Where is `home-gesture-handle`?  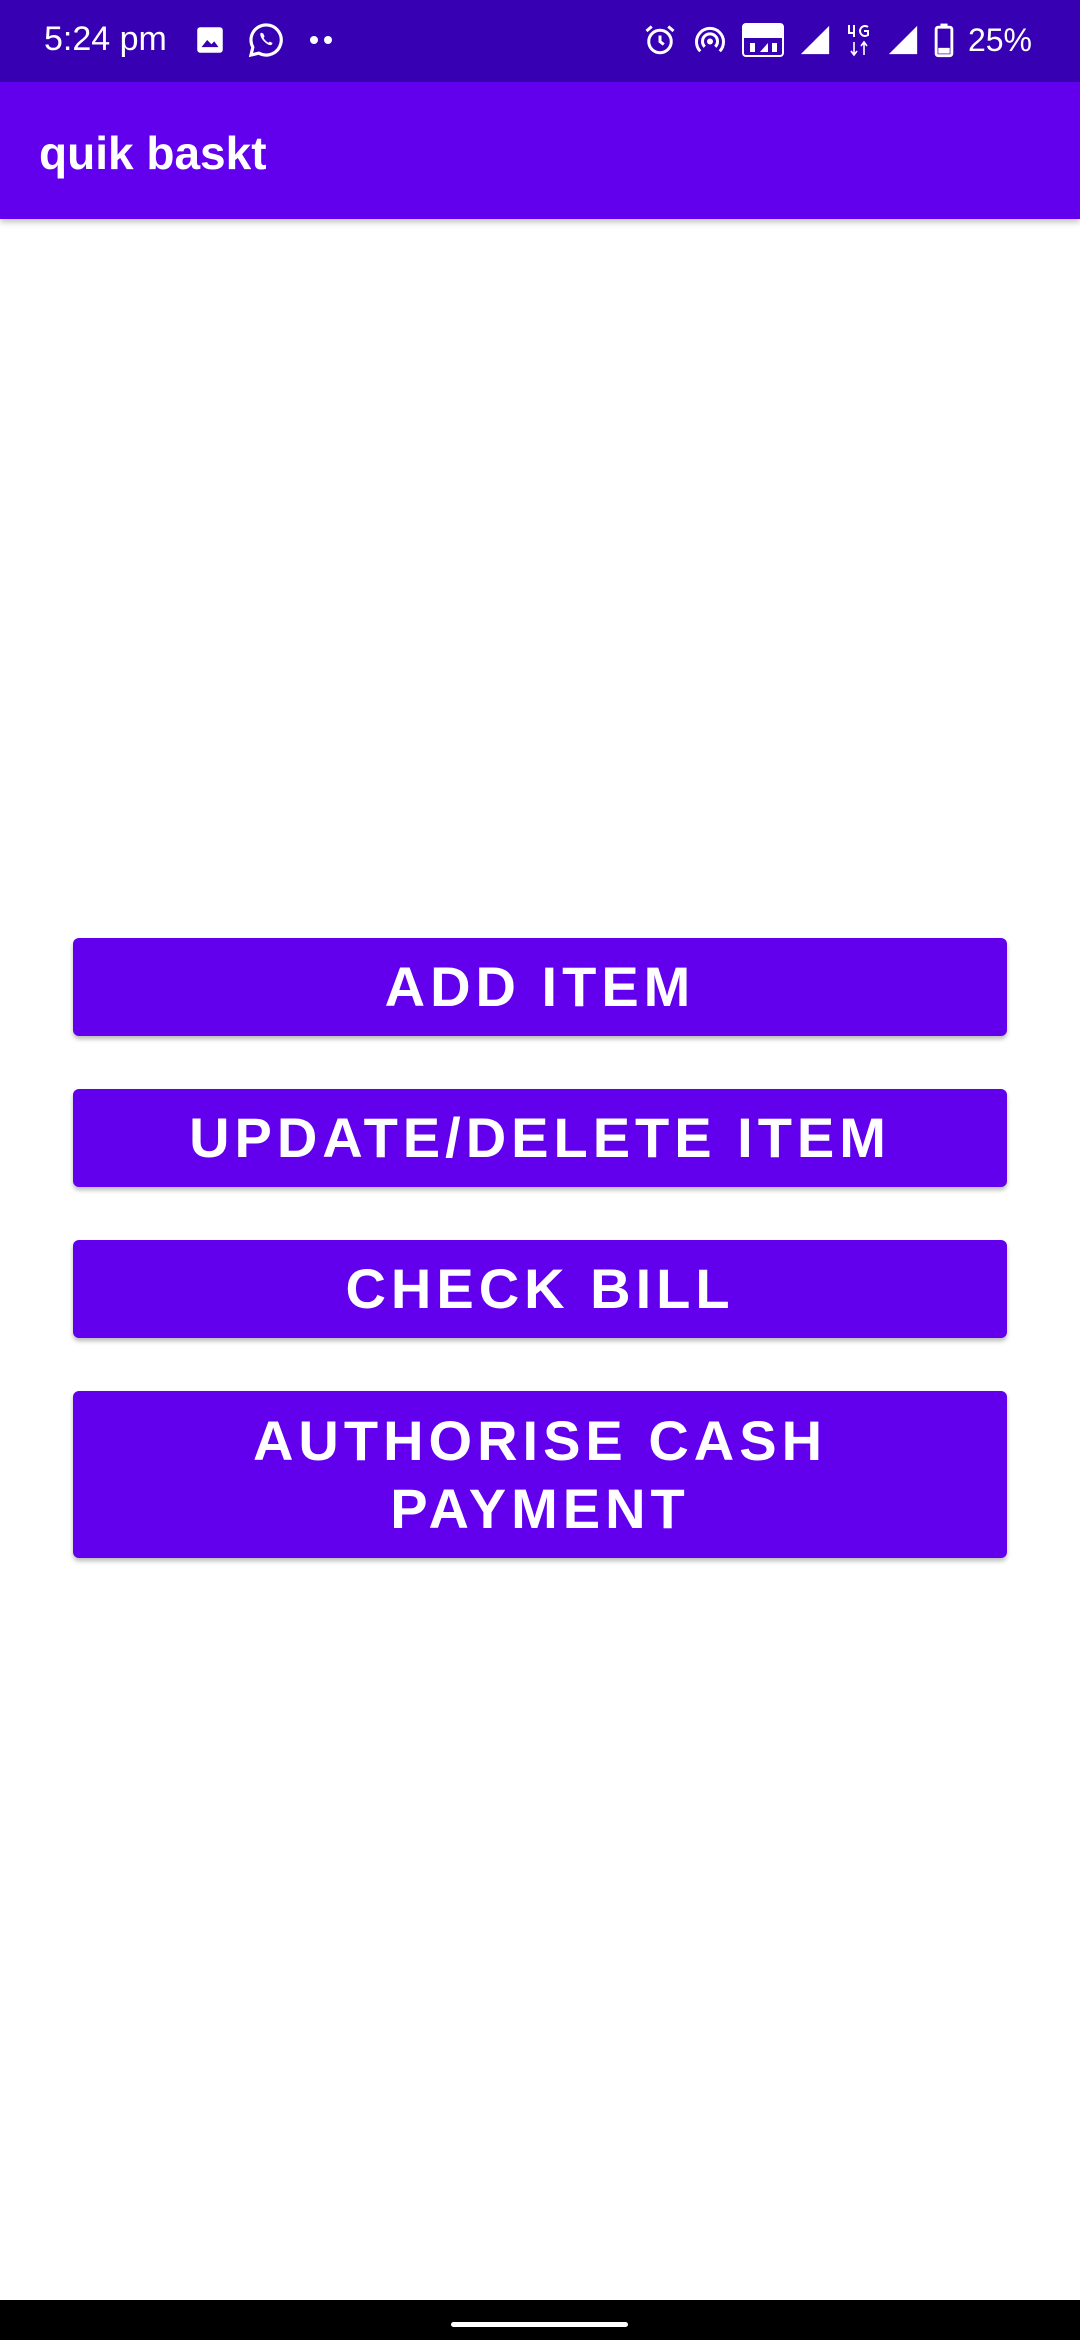 home-gesture-handle is located at coordinates (539, 2324).